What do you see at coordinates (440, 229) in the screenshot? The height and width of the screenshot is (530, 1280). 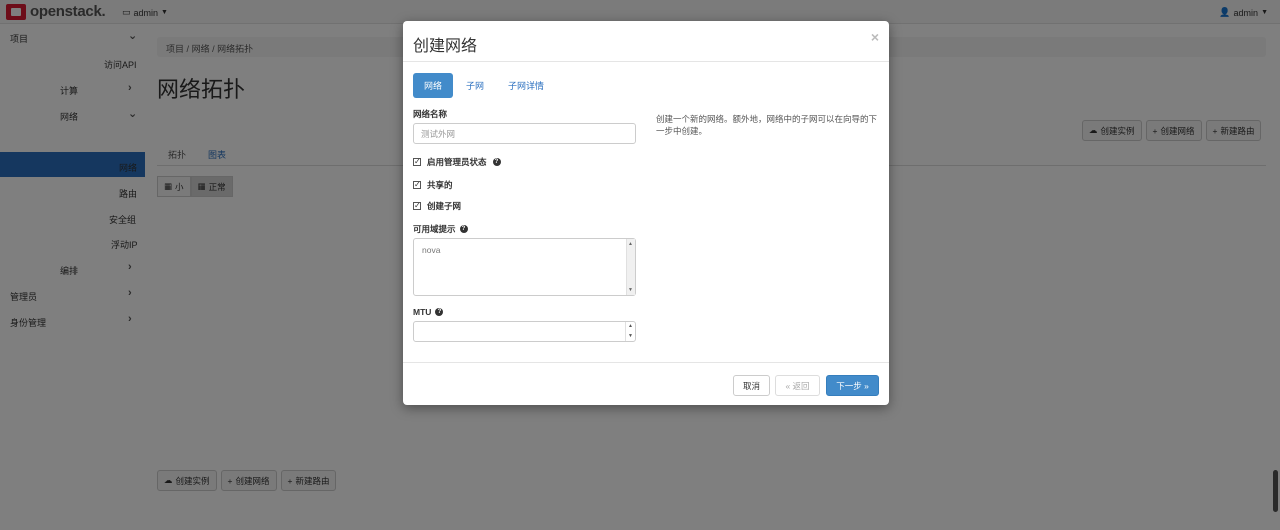 I see `availability-zone-label: 可用域提示 ?` at bounding box center [440, 229].